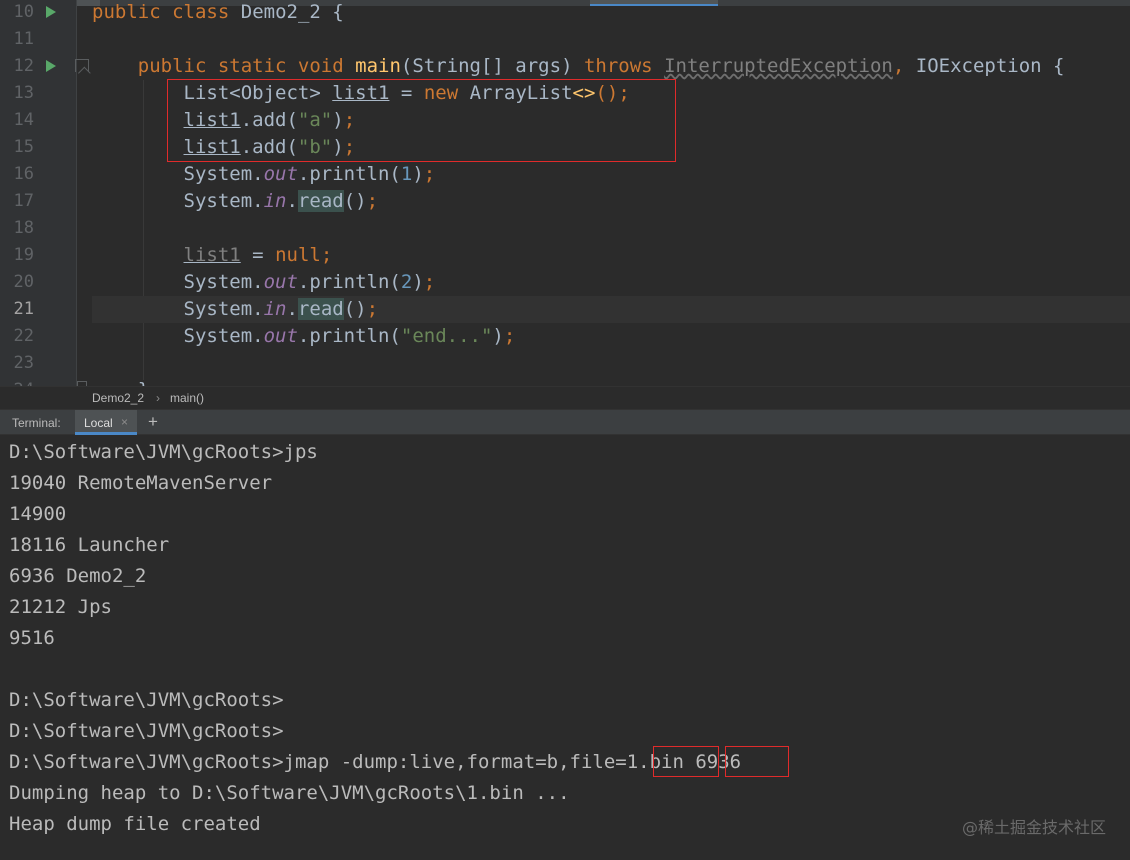 This screenshot has width=1130, height=860. What do you see at coordinates (406, 282) in the screenshot?
I see `number-literal: 2` at bounding box center [406, 282].